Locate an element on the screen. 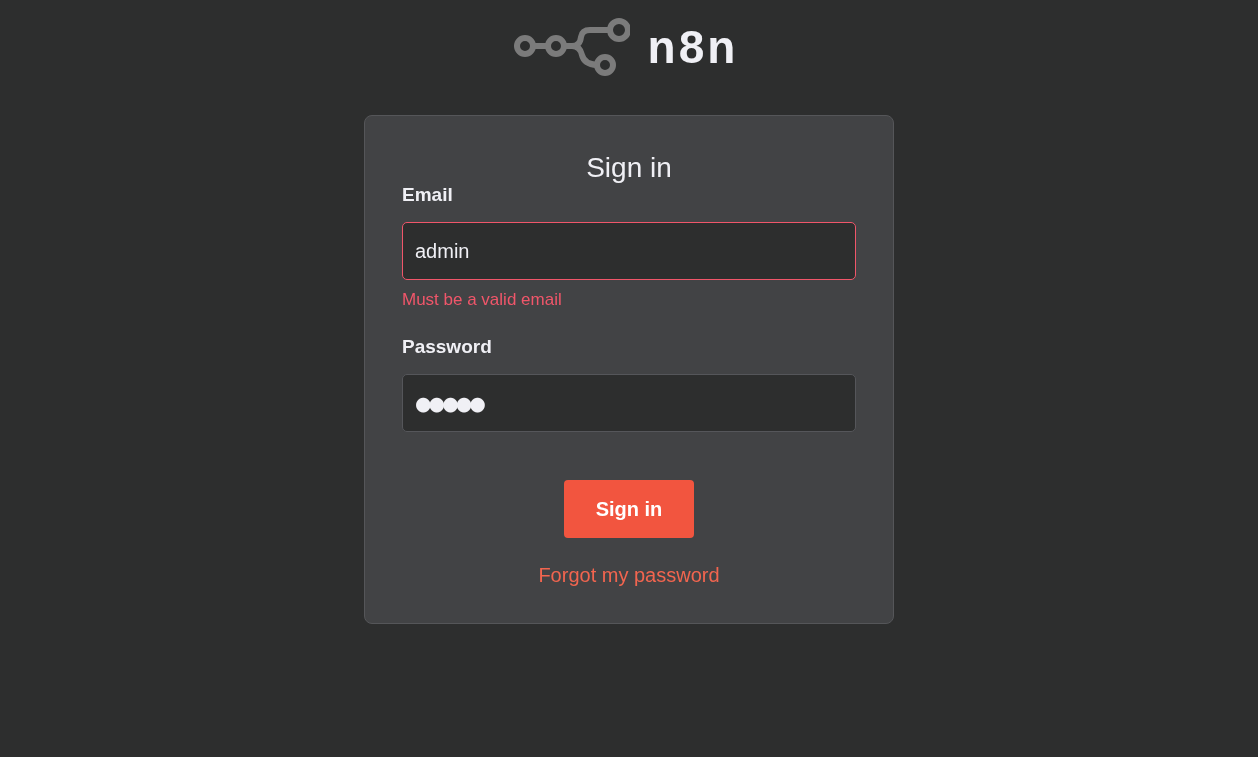  field-label: Email is located at coordinates (427, 195).